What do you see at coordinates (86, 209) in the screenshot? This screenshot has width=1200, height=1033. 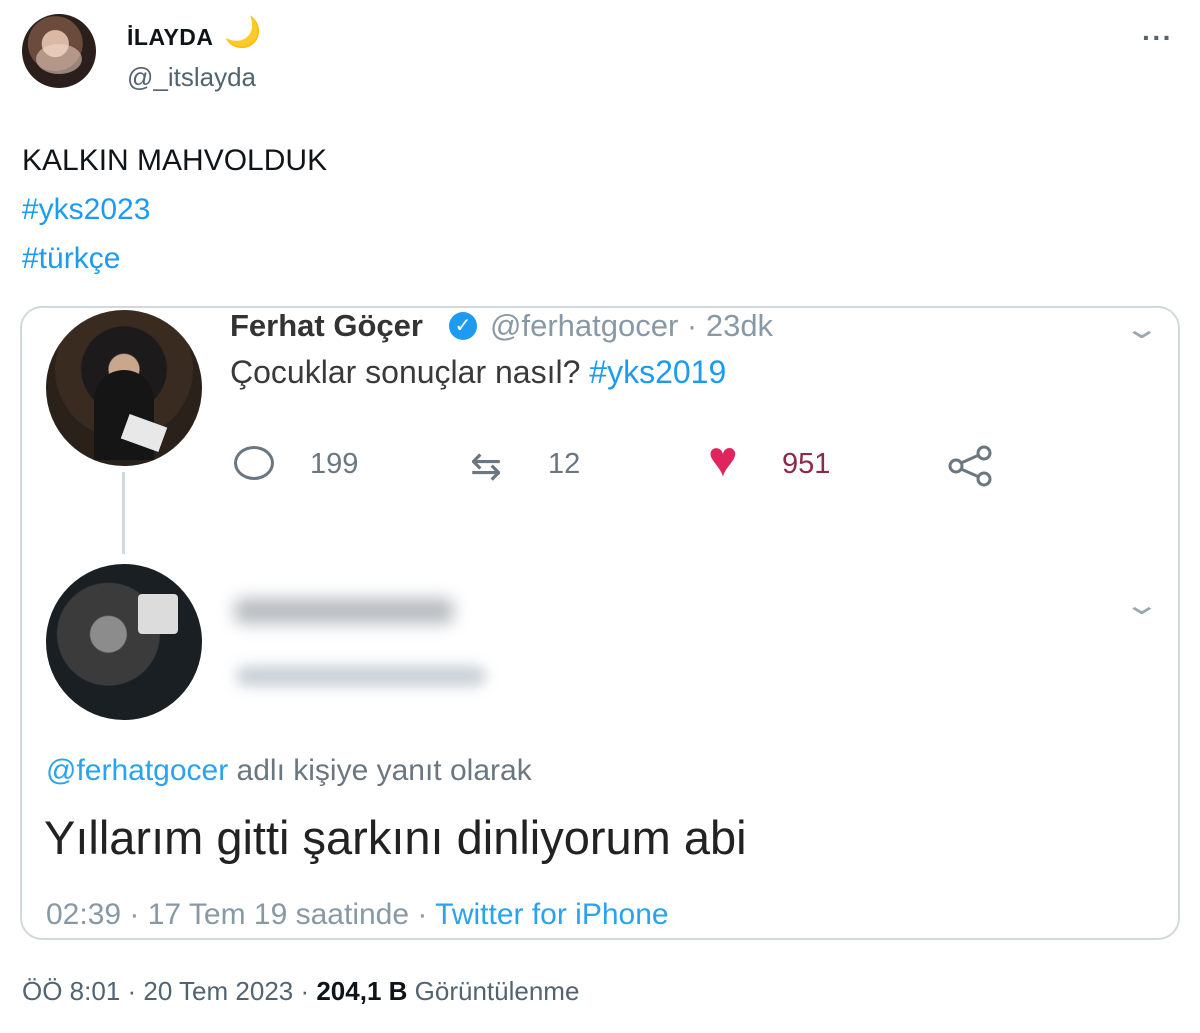 I see `hashtag-link: #yks2023` at bounding box center [86, 209].